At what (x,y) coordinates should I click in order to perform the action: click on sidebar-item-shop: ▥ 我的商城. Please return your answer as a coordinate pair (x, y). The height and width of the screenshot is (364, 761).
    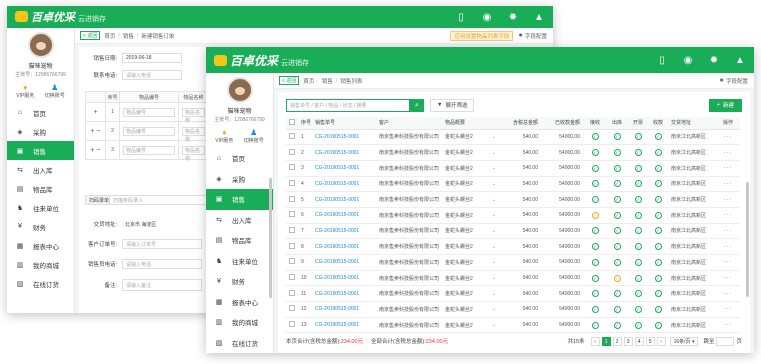
    Looking at the image, I should click on (40, 264).